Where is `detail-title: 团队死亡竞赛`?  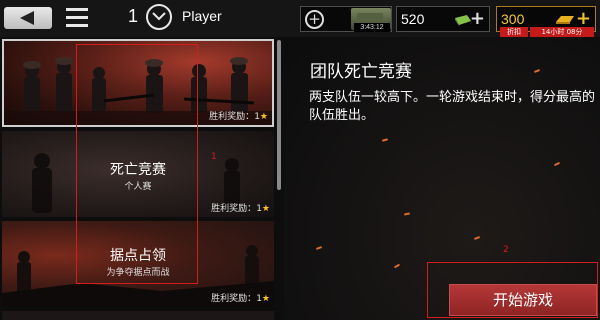 detail-title: 团队死亡竞赛 is located at coordinates (361, 72).